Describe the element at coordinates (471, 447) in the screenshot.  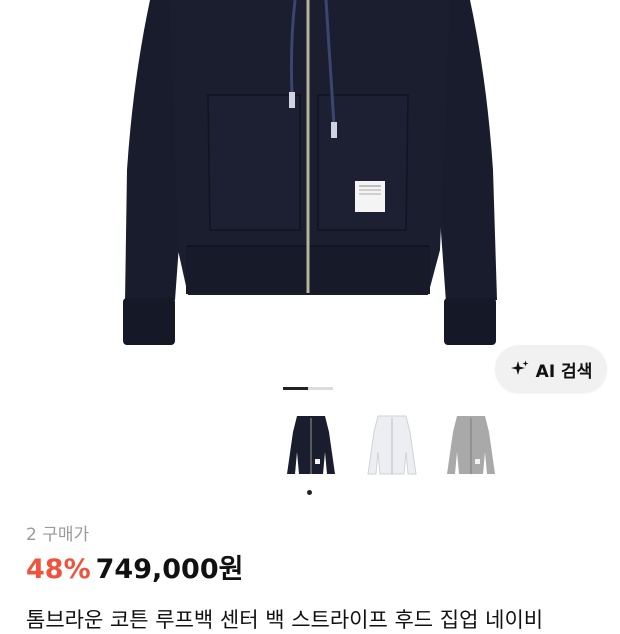
I see `thumbnail-gray` at that location.